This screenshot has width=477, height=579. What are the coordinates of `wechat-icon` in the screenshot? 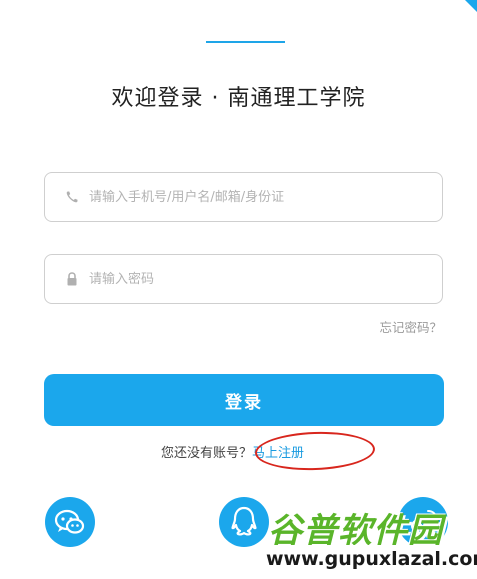 It's located at (69, 521).